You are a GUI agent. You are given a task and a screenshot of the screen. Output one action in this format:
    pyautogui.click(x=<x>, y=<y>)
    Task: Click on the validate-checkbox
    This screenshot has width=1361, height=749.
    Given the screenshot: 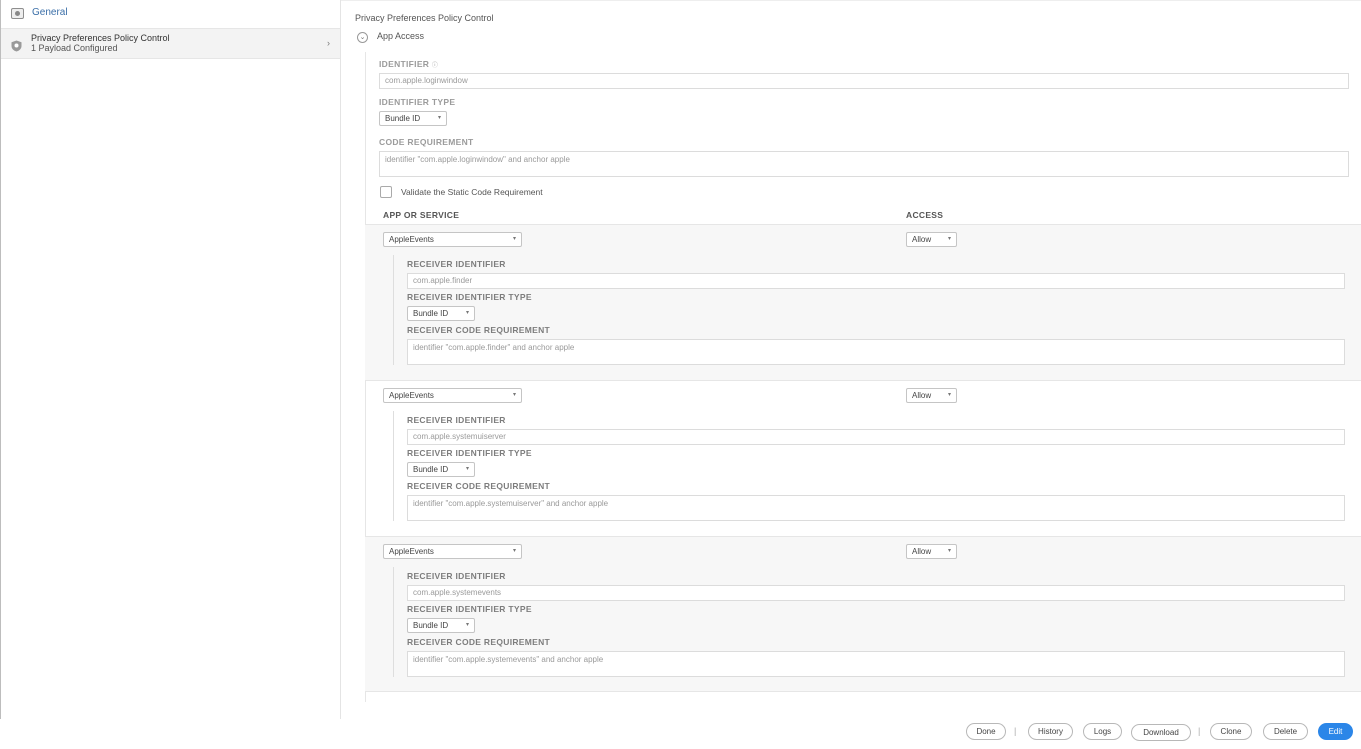 What is the action you would take?
    pyautogui.click(x=386, y=192)
    